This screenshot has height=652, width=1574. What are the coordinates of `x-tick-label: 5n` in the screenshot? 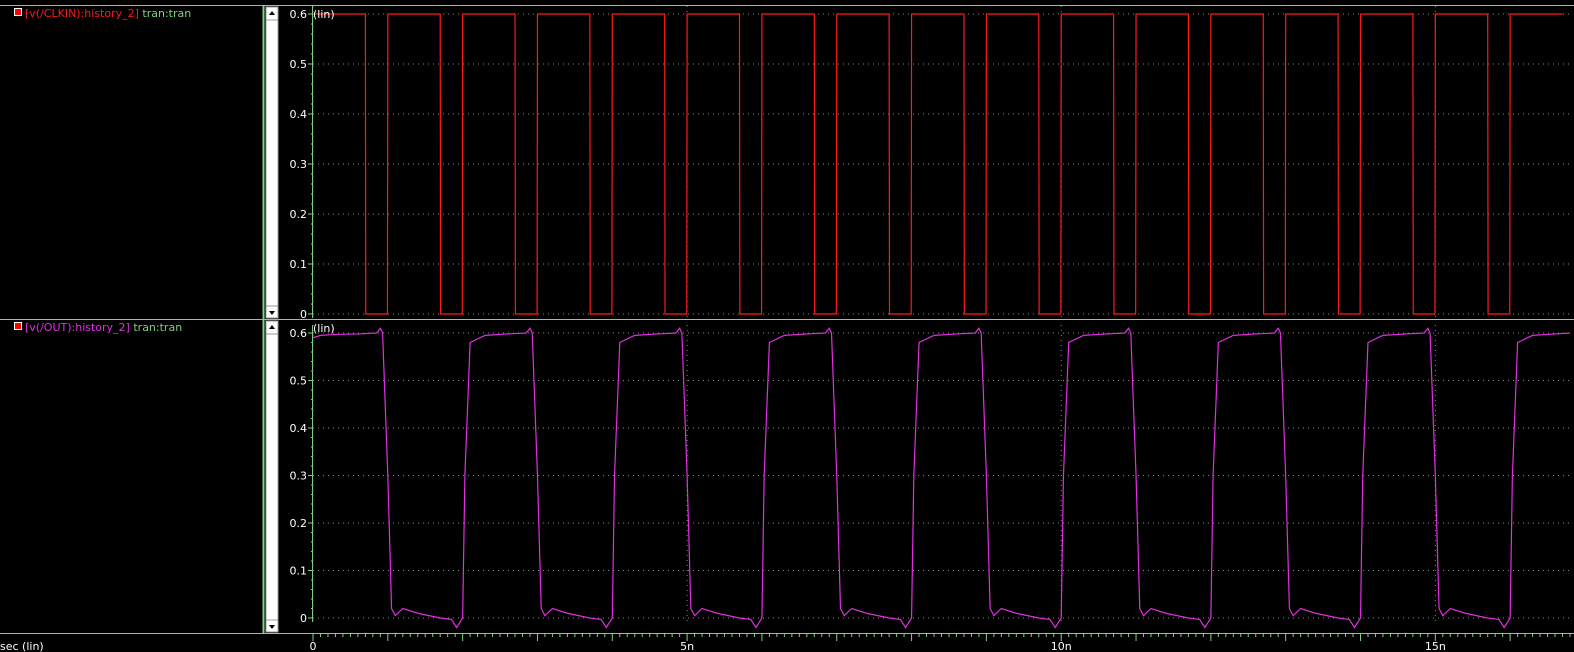 It's located at (687, 646).